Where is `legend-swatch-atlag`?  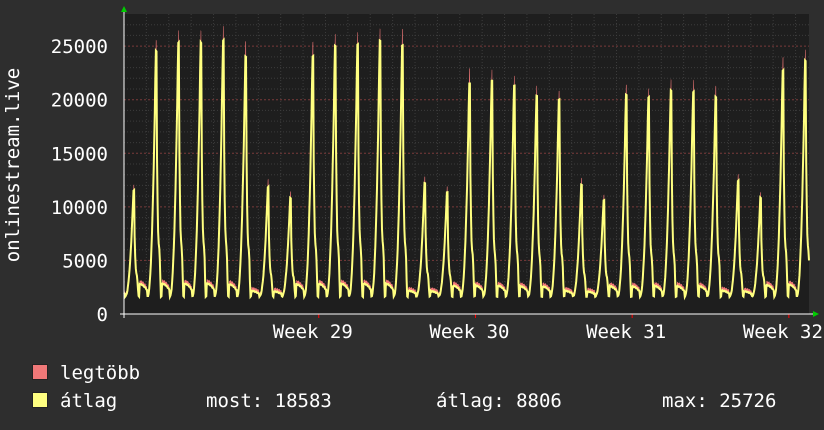 legend-swatch-atlag is located at coordinates (40, 400).